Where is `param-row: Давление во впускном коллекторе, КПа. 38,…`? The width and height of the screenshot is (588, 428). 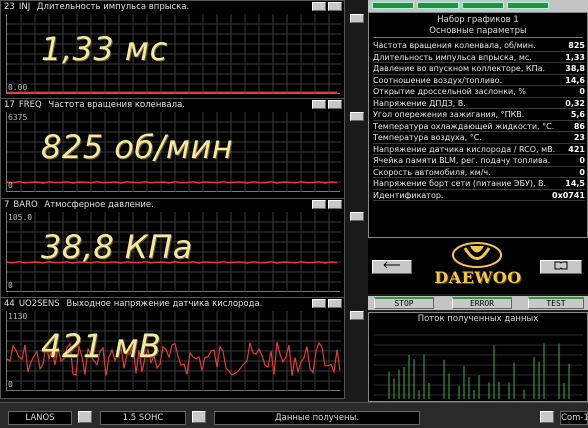
param-row: Давление во впускном коллекторе, КПа. 38,… is located at coordinates (479, 69).